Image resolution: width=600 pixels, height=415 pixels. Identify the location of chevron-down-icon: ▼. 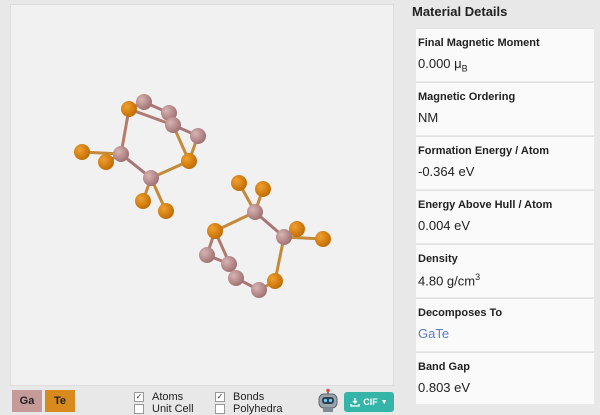
(384, 402).